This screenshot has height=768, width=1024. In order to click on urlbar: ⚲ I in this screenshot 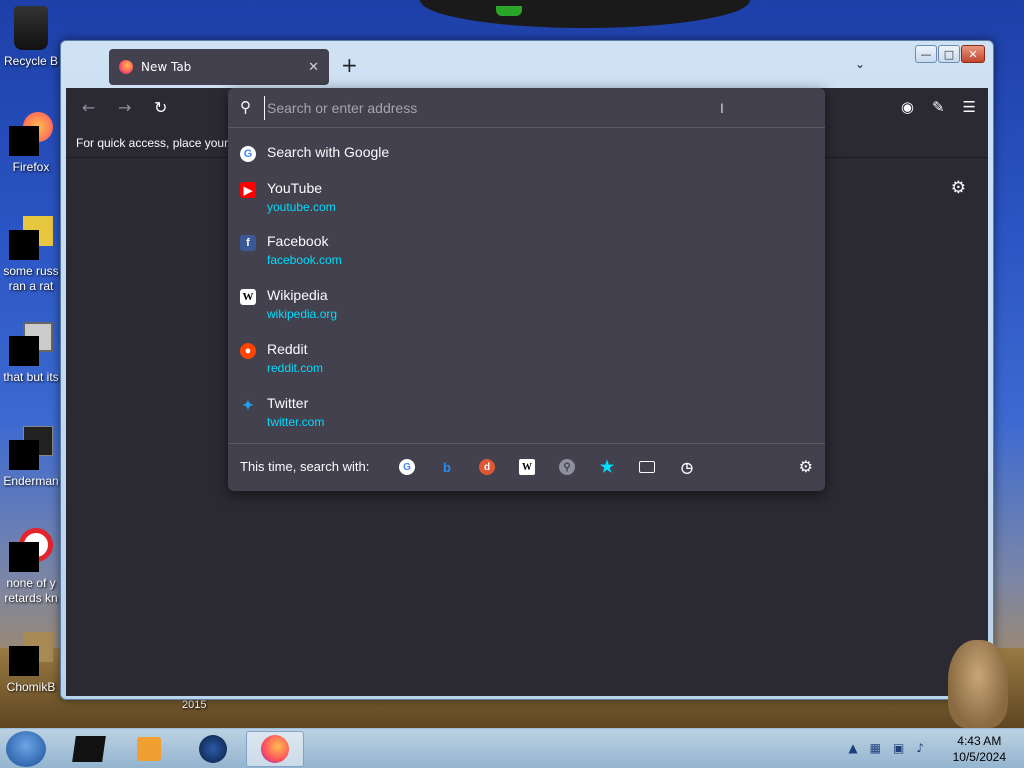, I will do `click(526, 108)`.